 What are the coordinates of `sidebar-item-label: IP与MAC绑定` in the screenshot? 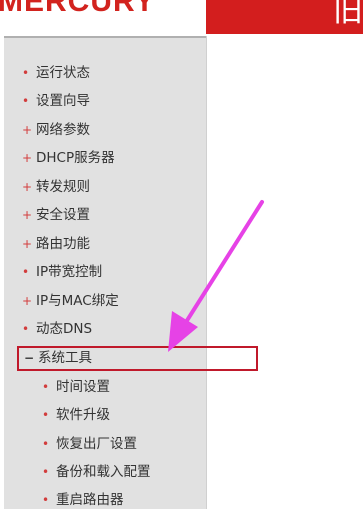 It's located at (77, 301).